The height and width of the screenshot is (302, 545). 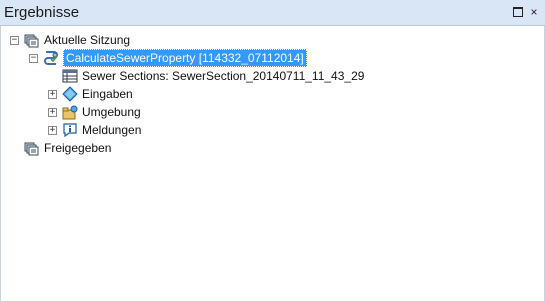 I want to click on tree-item-current-session: − Aktuelle Sitzung, so click(x=70, y=40).